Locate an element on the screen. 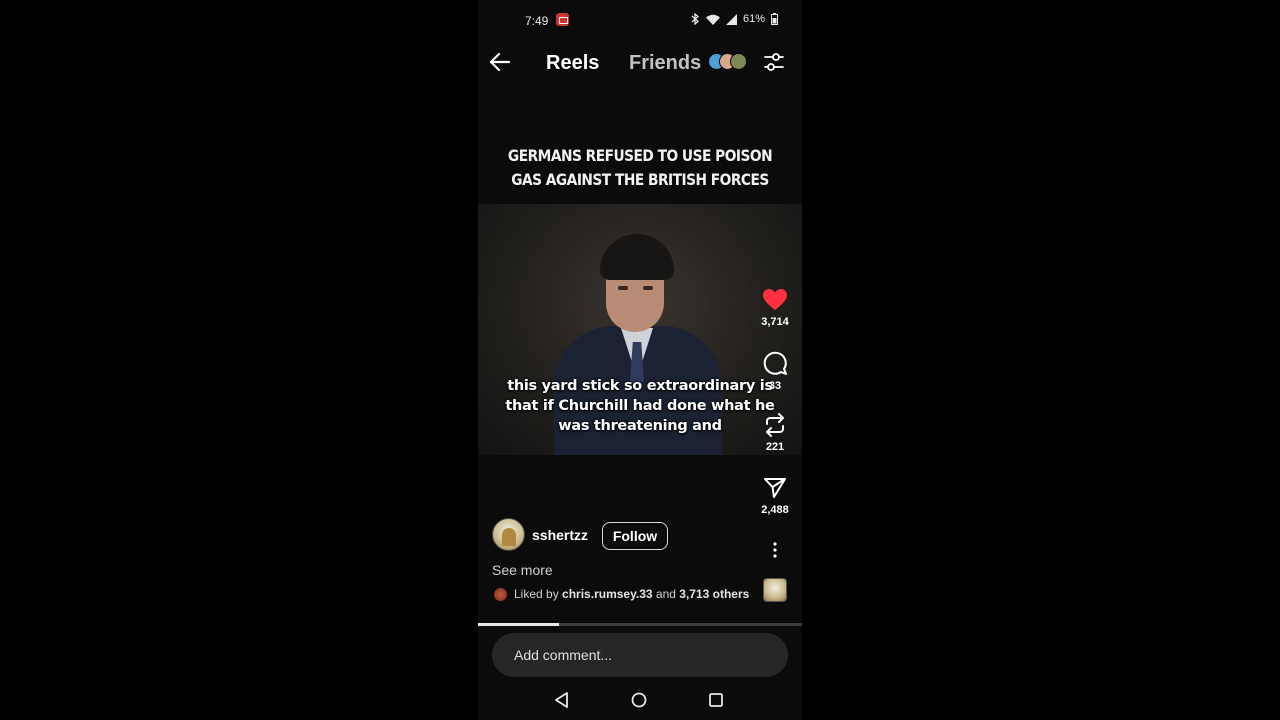 Image resolution: width=1280 pixels, height=720 pixels. speaker-hair is located at coordinates (637, 257).